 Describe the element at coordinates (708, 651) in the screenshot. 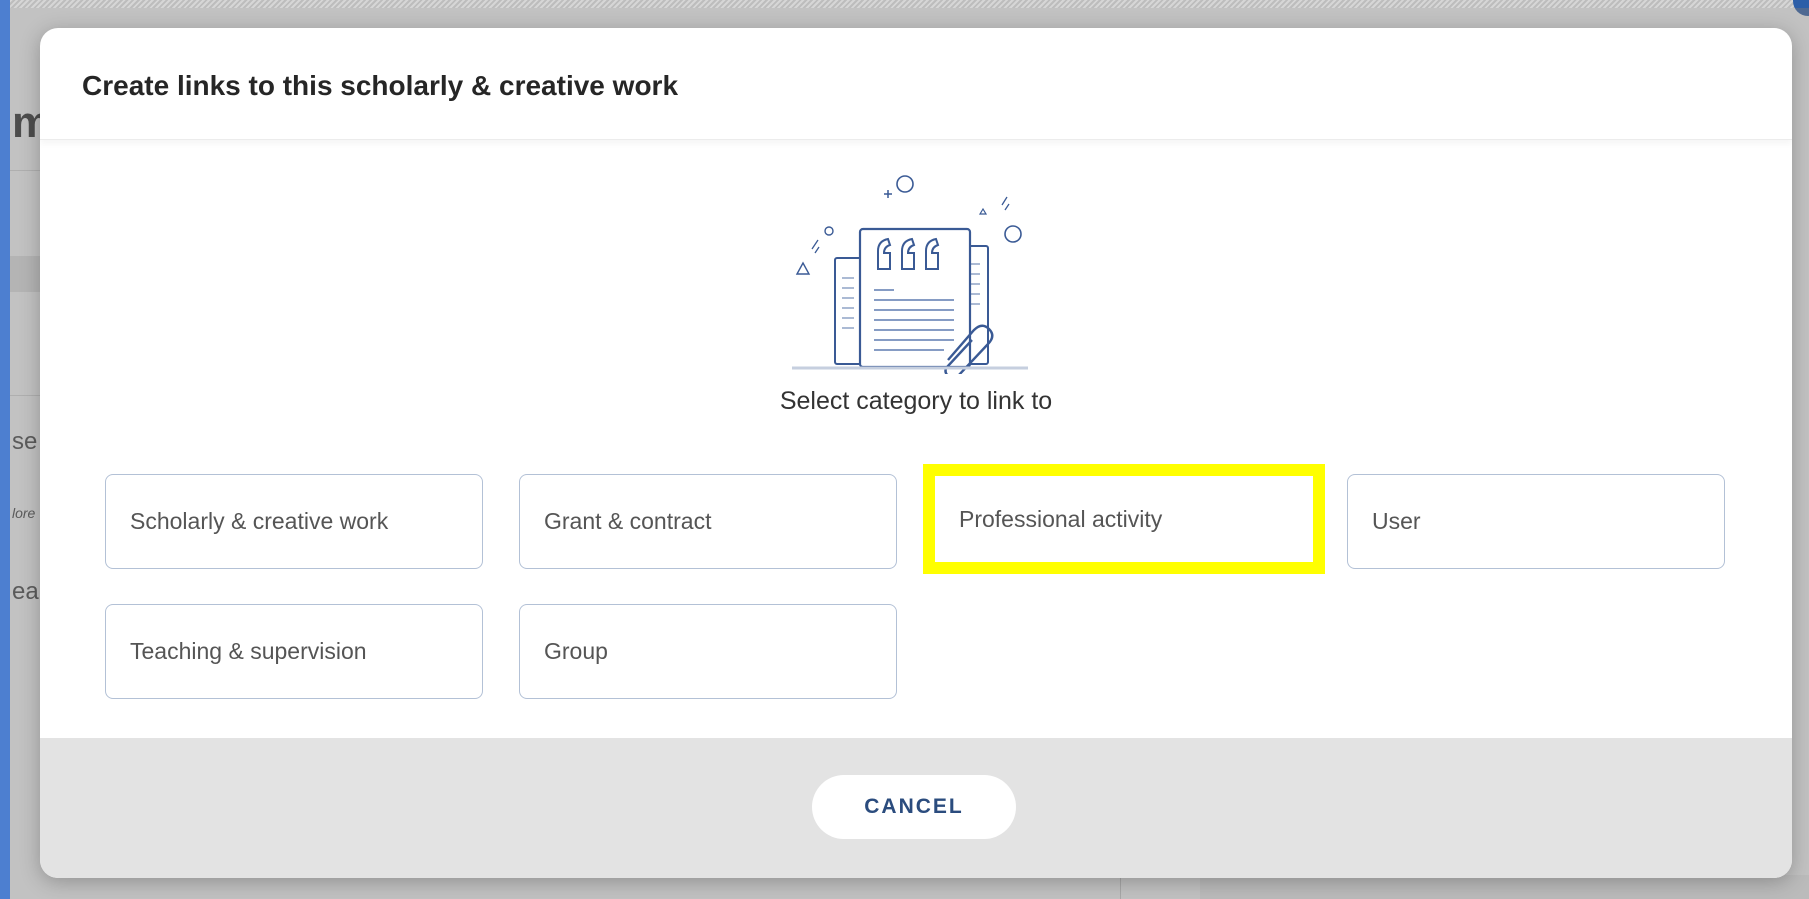

I see `category-group-button: Group` at that location.